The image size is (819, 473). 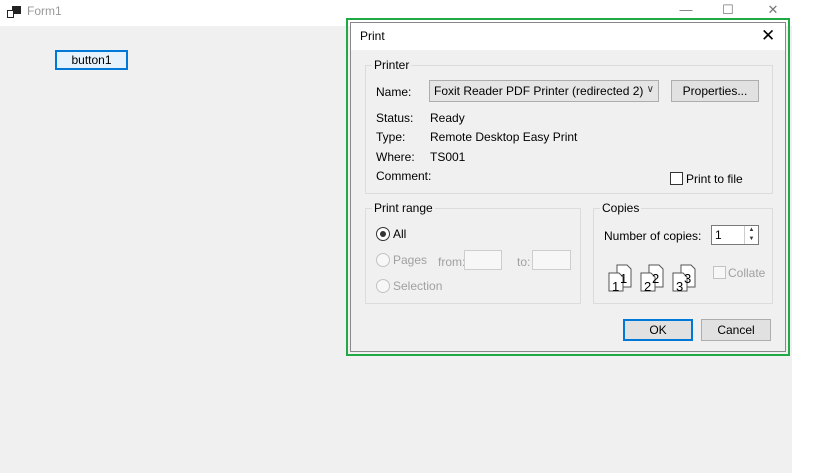 I want to click on range-all-radio, so click(x=383, y=234).